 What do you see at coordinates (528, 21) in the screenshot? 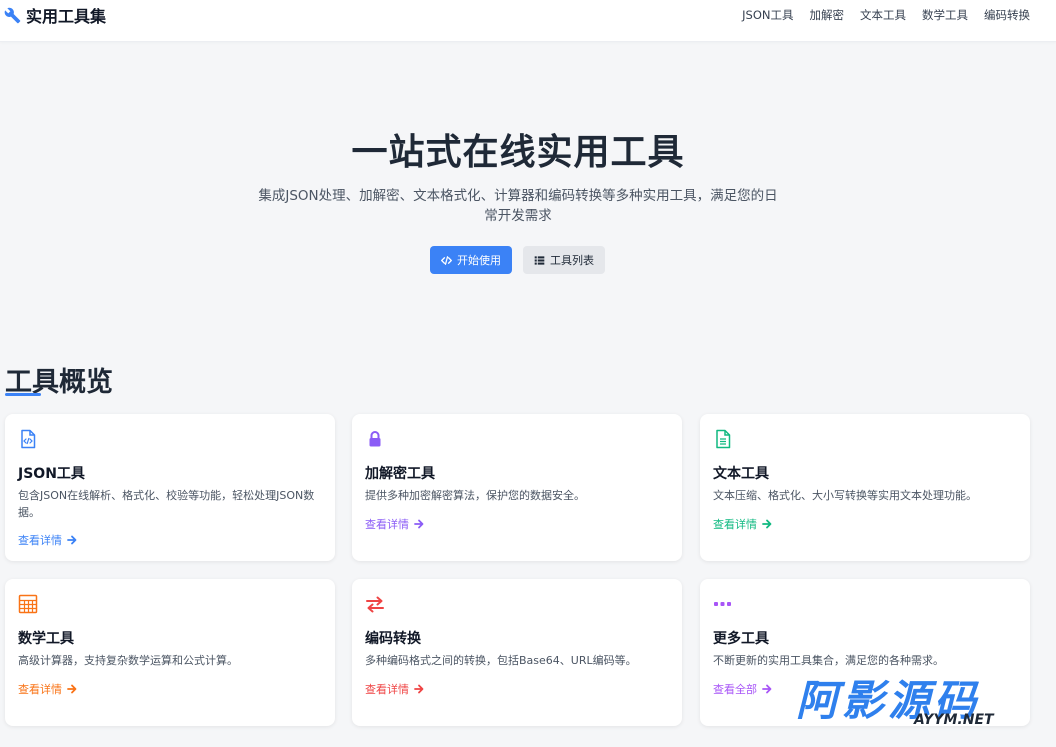
I see `top-navbar: 实用工具集 JSON工具 加解密 文本工具 数学工具 编码转换` at bounding box center [528, 21].